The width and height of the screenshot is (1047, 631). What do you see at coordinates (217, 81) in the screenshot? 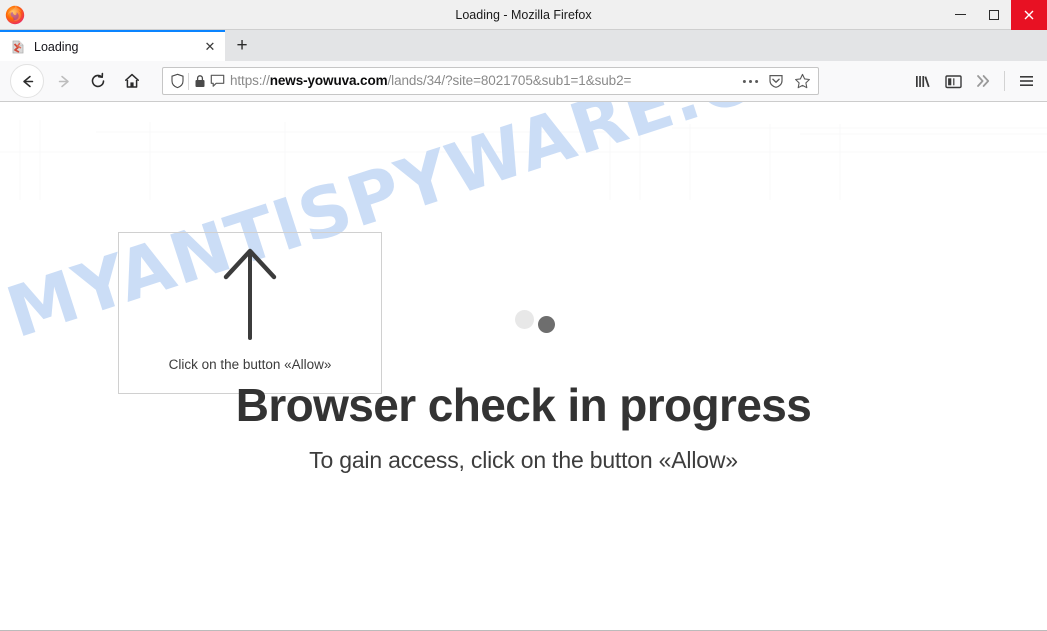
I see `notification-permission-icon` at bounding box center [217, 81].